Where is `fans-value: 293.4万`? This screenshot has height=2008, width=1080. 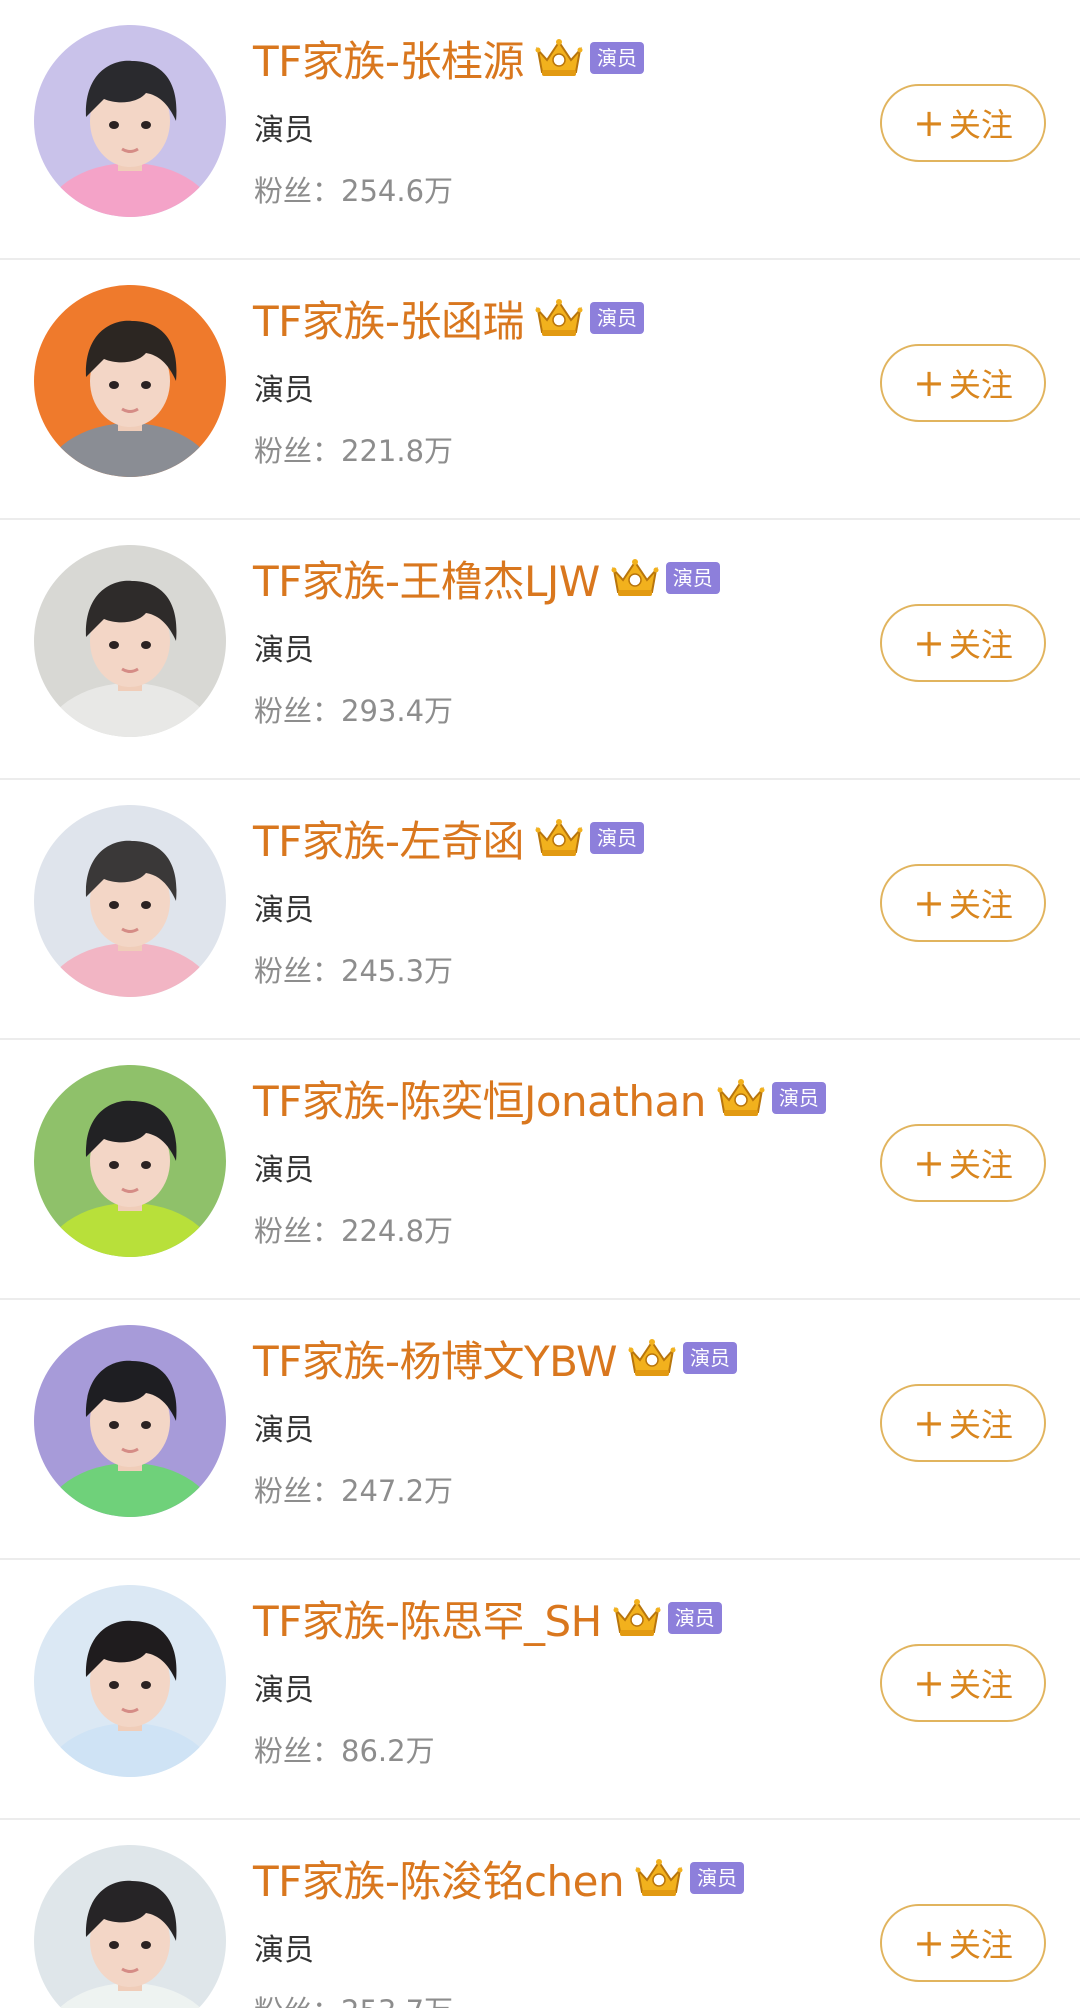 fans-value: 293.4万 is located at coordinates (397, 711).